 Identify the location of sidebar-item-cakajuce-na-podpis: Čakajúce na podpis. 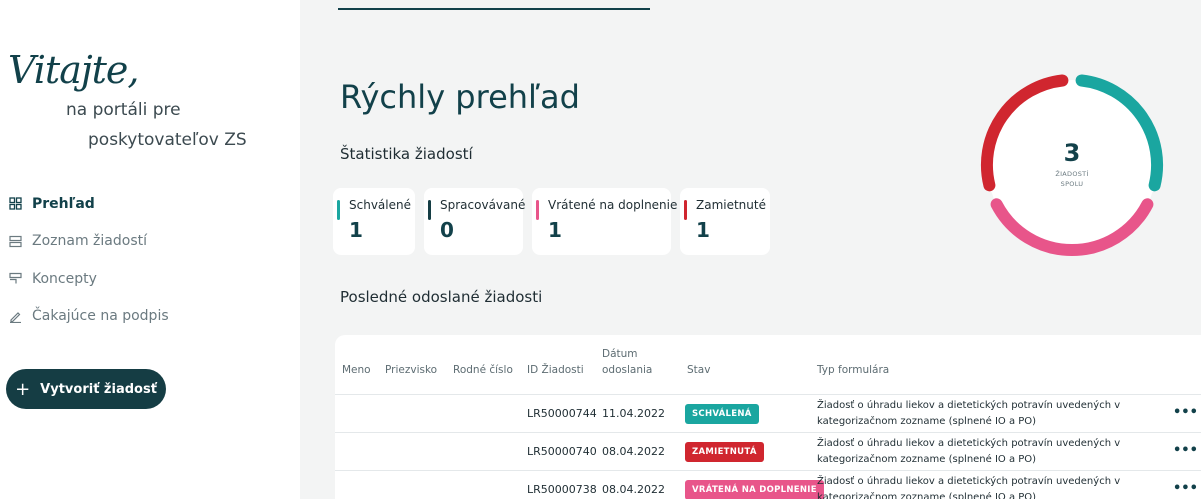
(87, 317).